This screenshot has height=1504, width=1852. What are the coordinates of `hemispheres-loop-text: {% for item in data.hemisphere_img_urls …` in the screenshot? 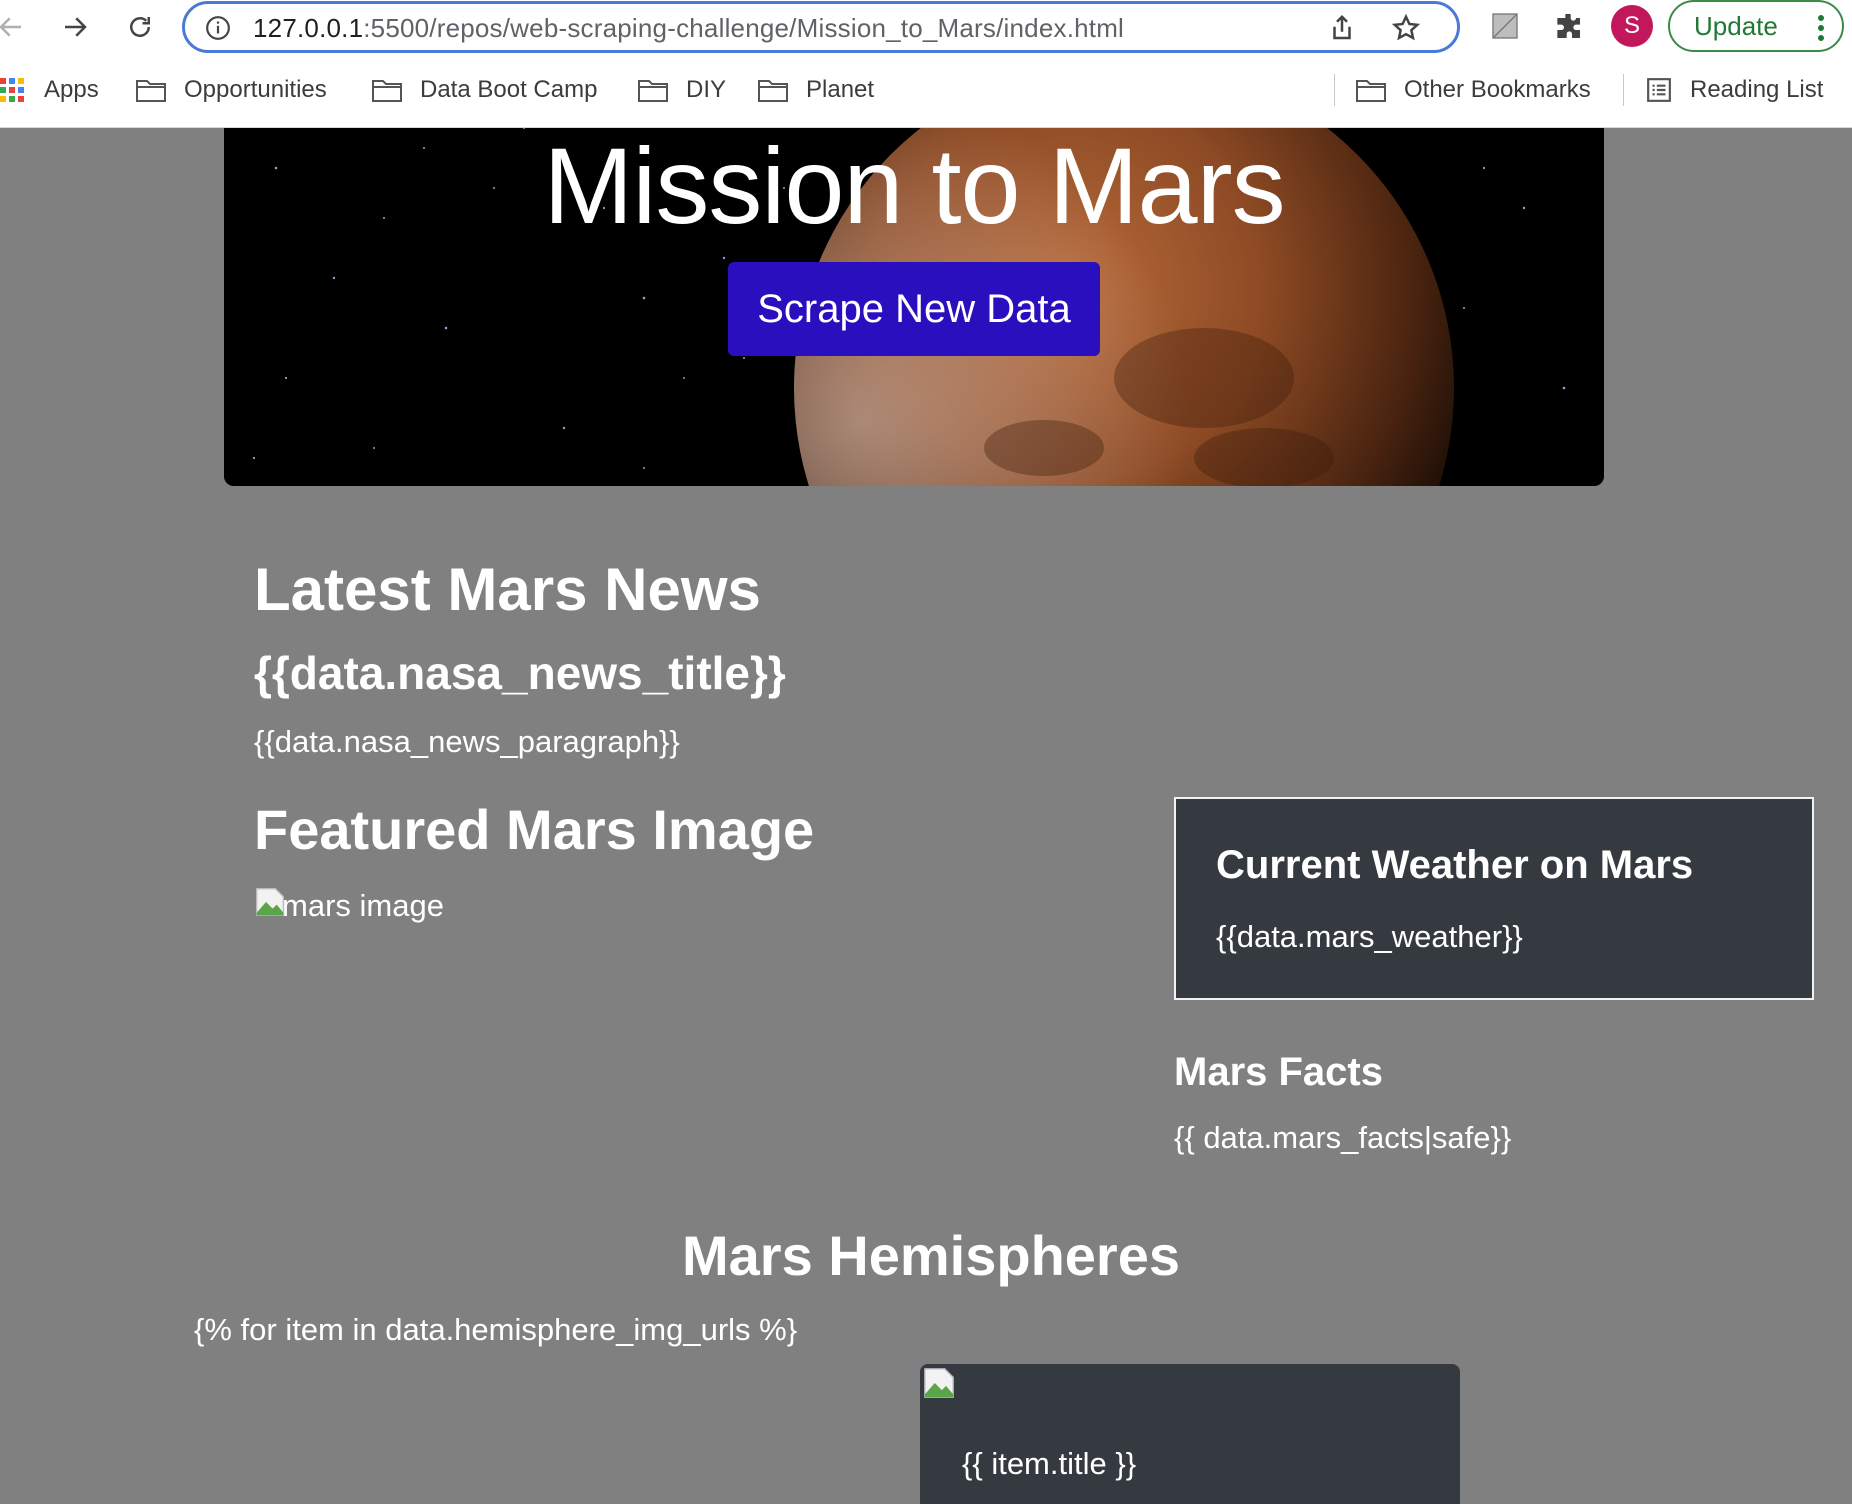 It's located at (496, 1329).